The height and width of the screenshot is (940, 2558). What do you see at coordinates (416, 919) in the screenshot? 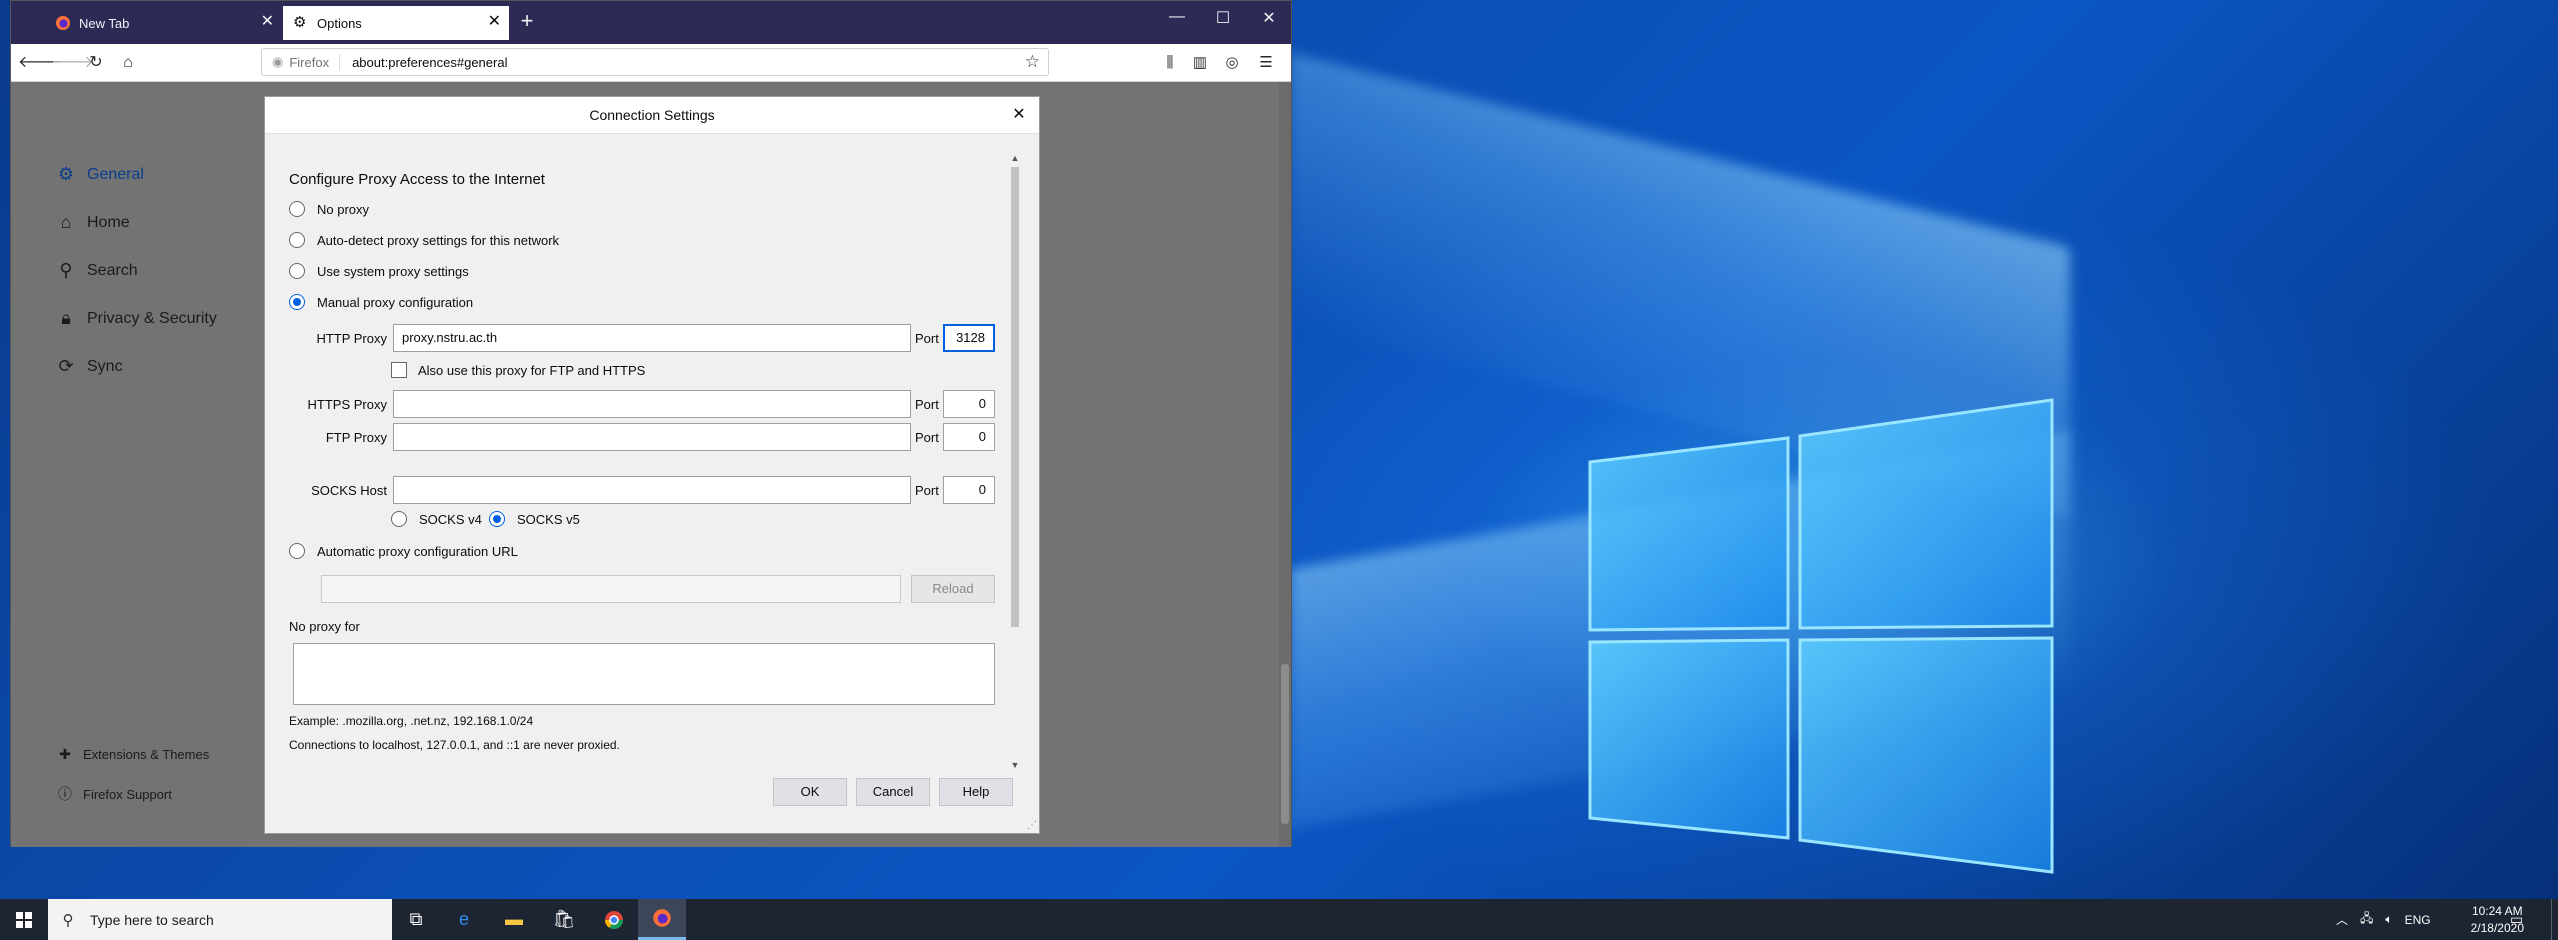
I see `task-view-icon: ⧉` at bounding box center [416, 919].